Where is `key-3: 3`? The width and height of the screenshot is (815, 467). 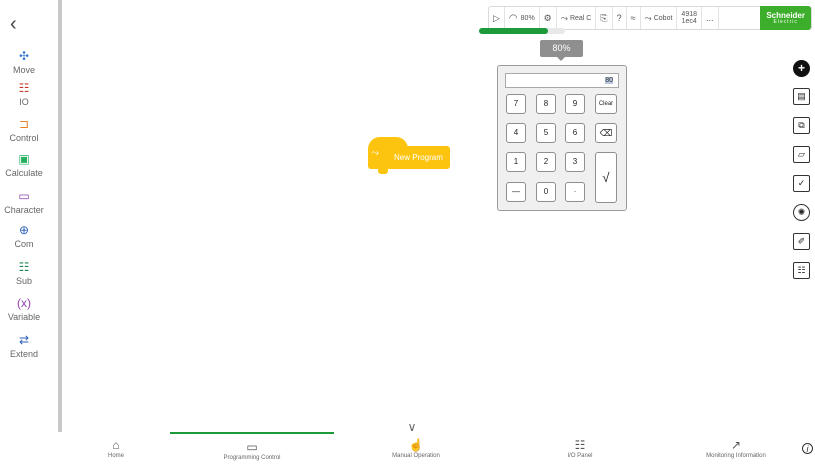
key-3: 3 is located at coordinates (575, 162).